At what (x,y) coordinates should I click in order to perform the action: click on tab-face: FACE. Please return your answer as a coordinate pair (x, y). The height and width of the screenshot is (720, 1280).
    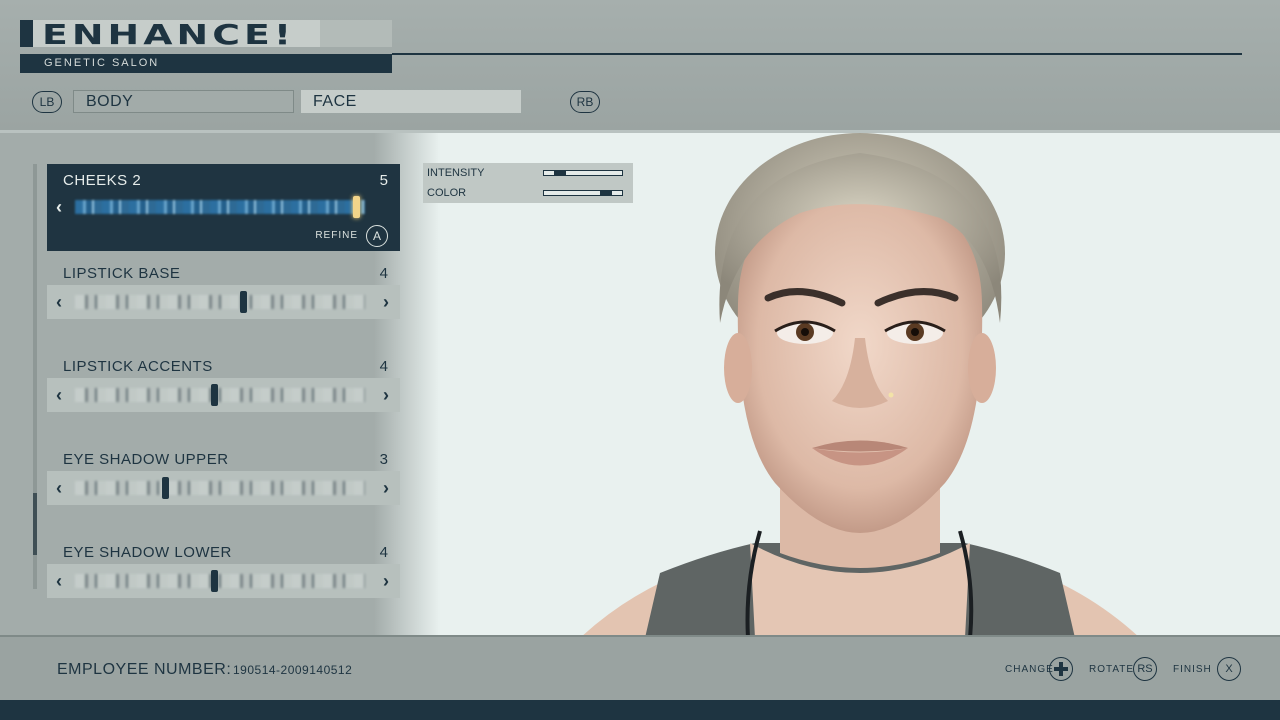
    Looking at the image, I should click on (411, 101).